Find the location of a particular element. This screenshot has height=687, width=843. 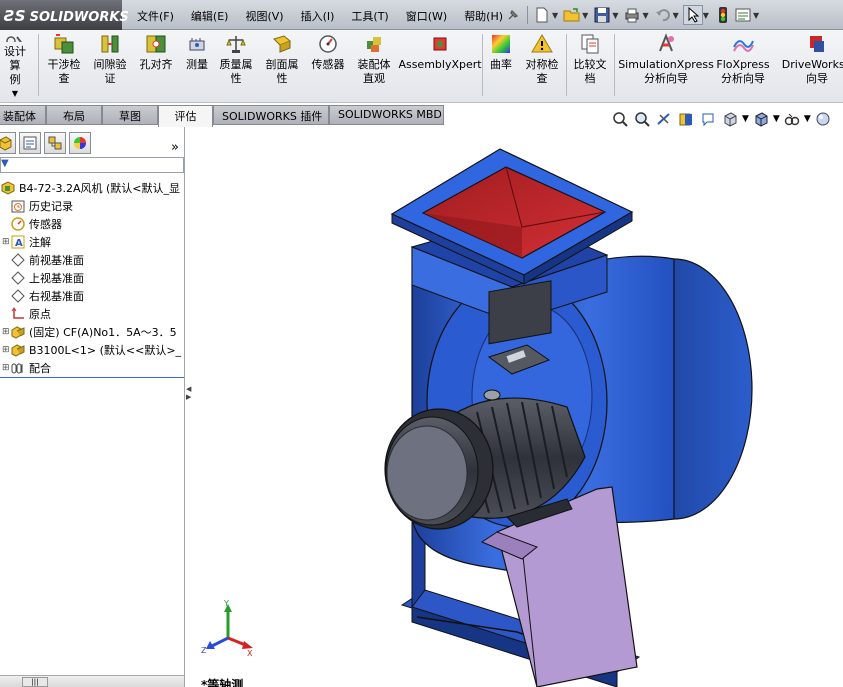

tree-filter-input: ▼ is located at coordinates (92, 165).